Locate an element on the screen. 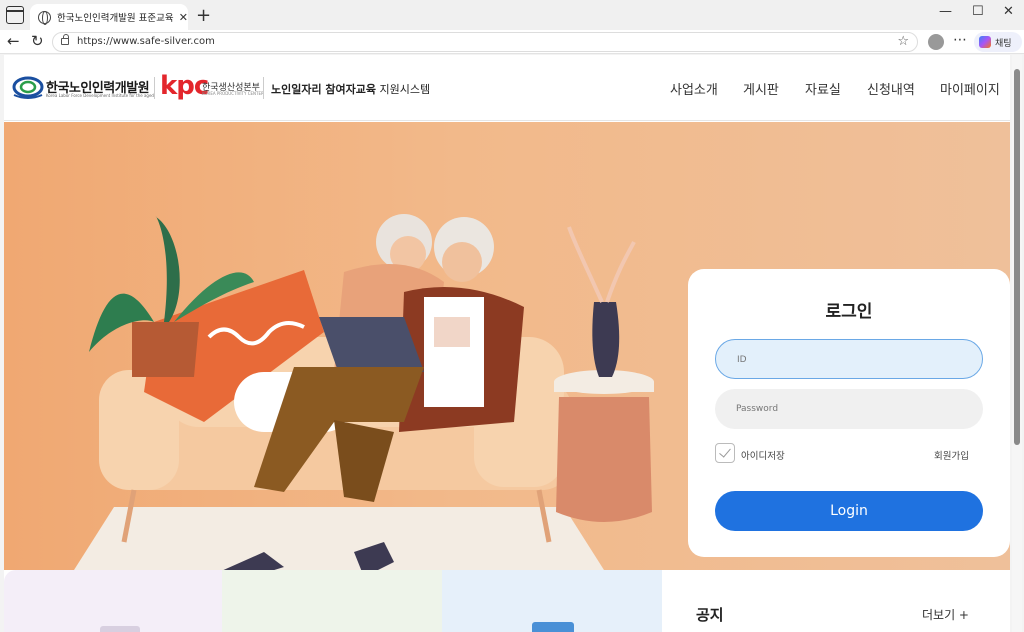 The height and width of the screenshot is (632, 1024). menu-applications: 신청내역 is located at coordinates (891, 88).